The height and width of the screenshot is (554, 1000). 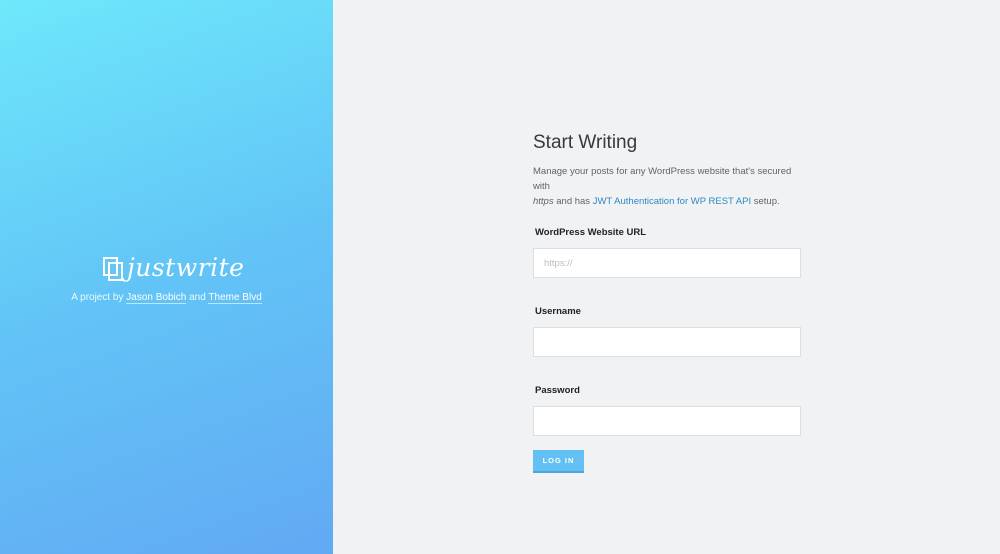 I want to click on logo-text: justwrite, so click(x=186, y=267).